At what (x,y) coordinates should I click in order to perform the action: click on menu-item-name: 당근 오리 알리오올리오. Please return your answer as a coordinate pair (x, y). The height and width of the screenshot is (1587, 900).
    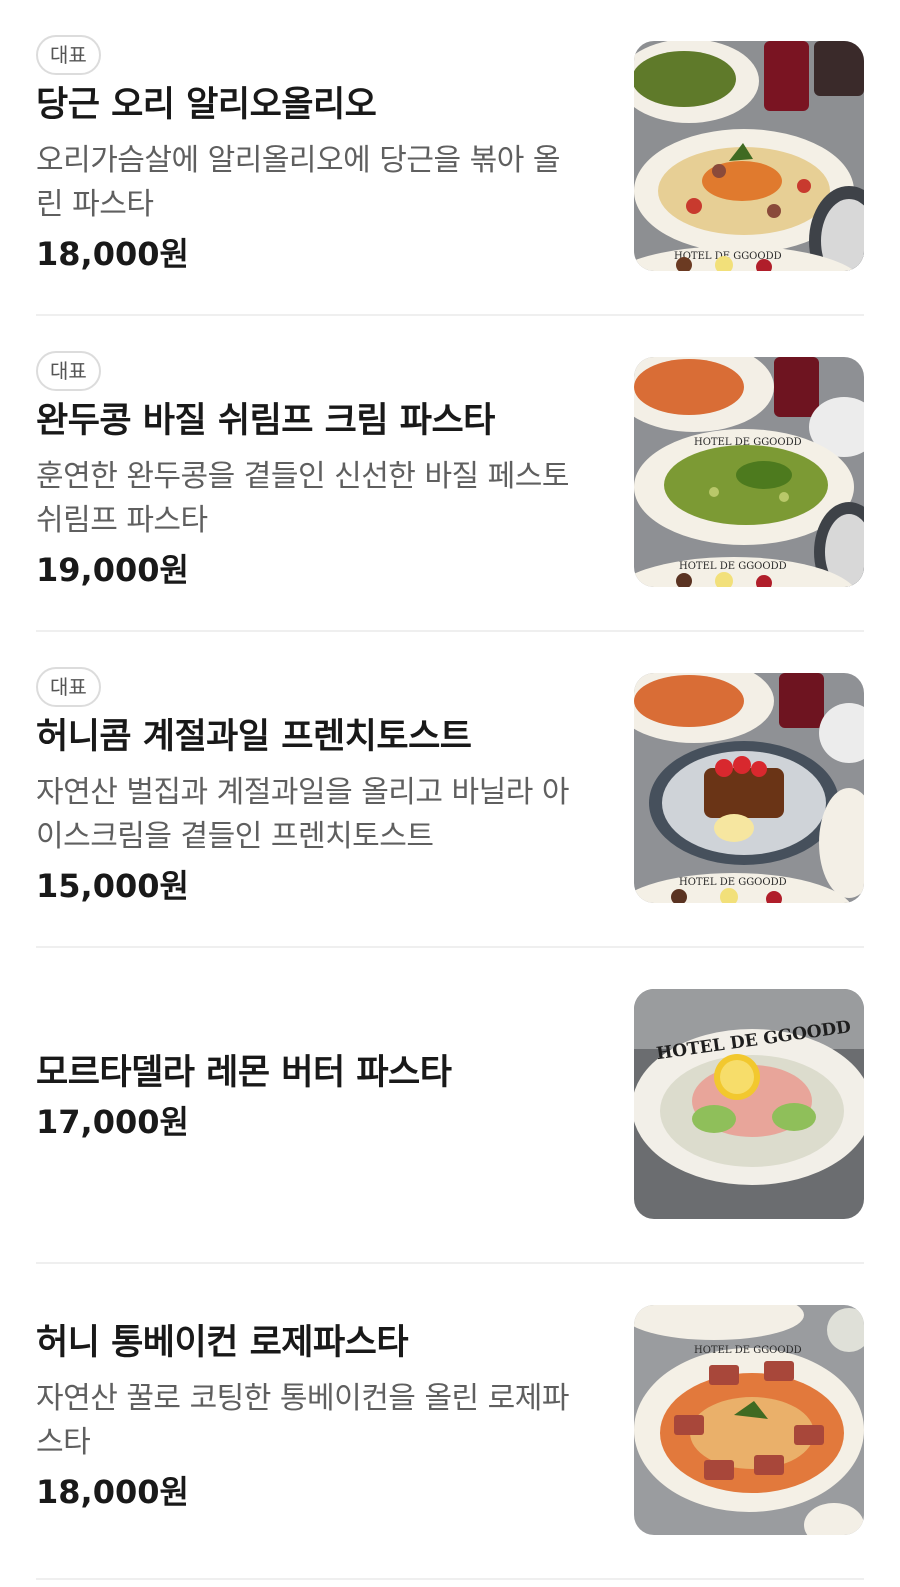
    Looking at the image, I should click on (206, 105).